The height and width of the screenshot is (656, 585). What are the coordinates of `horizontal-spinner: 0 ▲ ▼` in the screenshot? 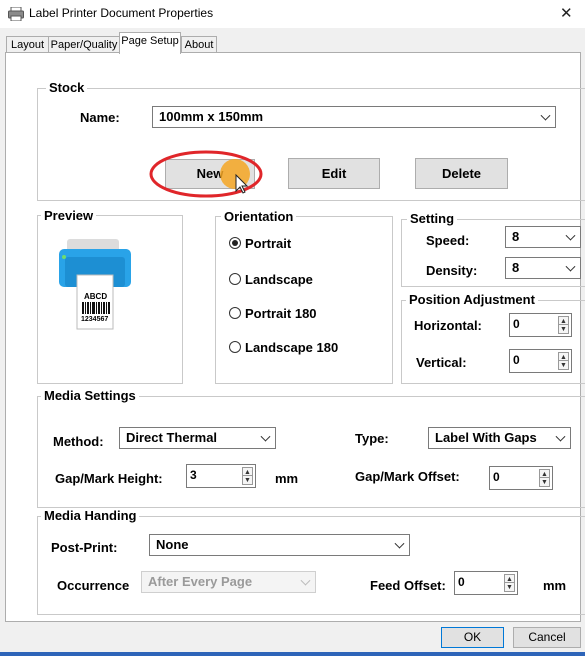 It's located at (540, 325).